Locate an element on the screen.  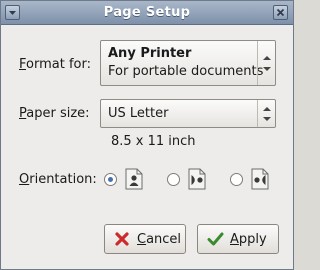
paper-dimensions: 8.5 x 11 inch is located at coordinates (153, 141).